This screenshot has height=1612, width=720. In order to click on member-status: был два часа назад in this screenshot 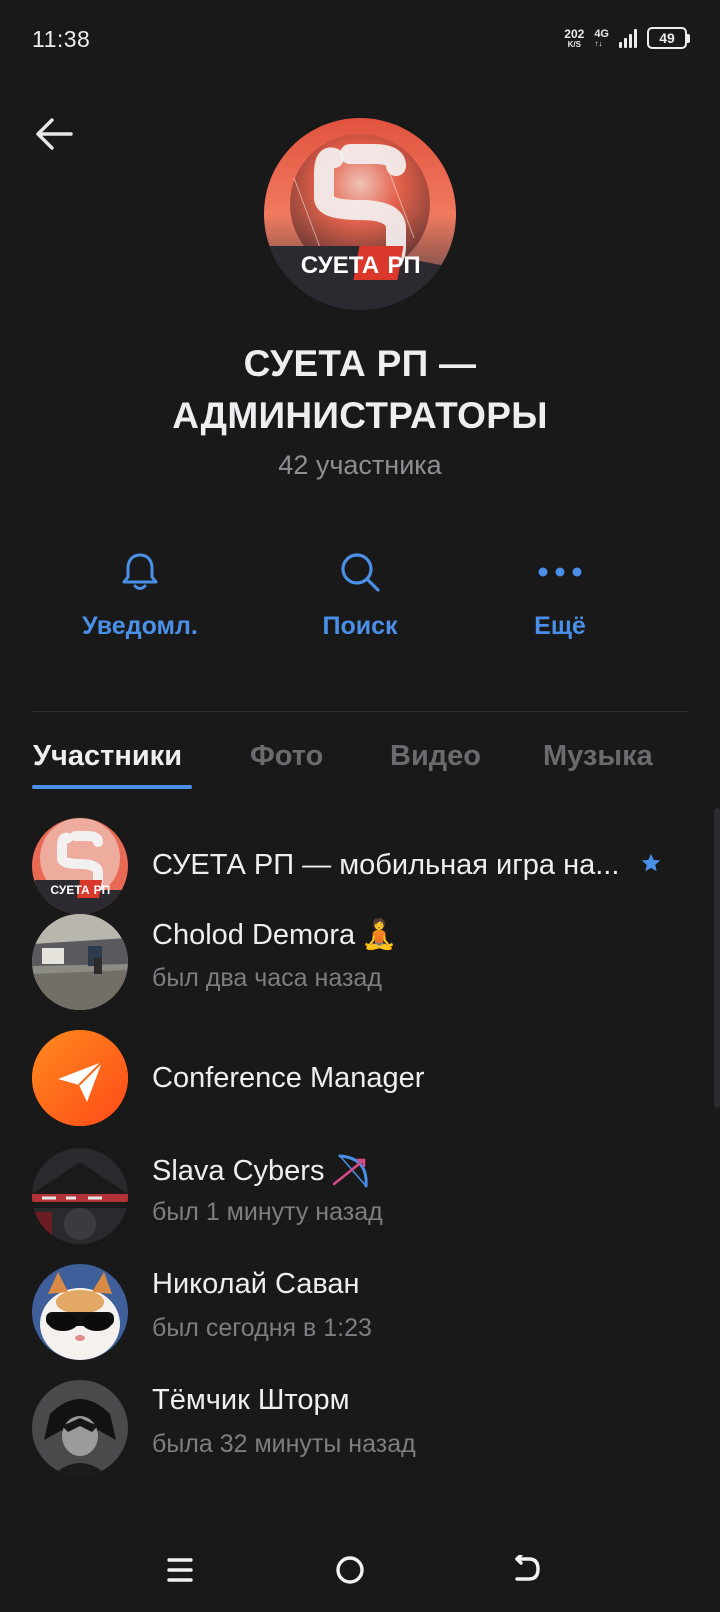, I will do `click(267, 978)`.